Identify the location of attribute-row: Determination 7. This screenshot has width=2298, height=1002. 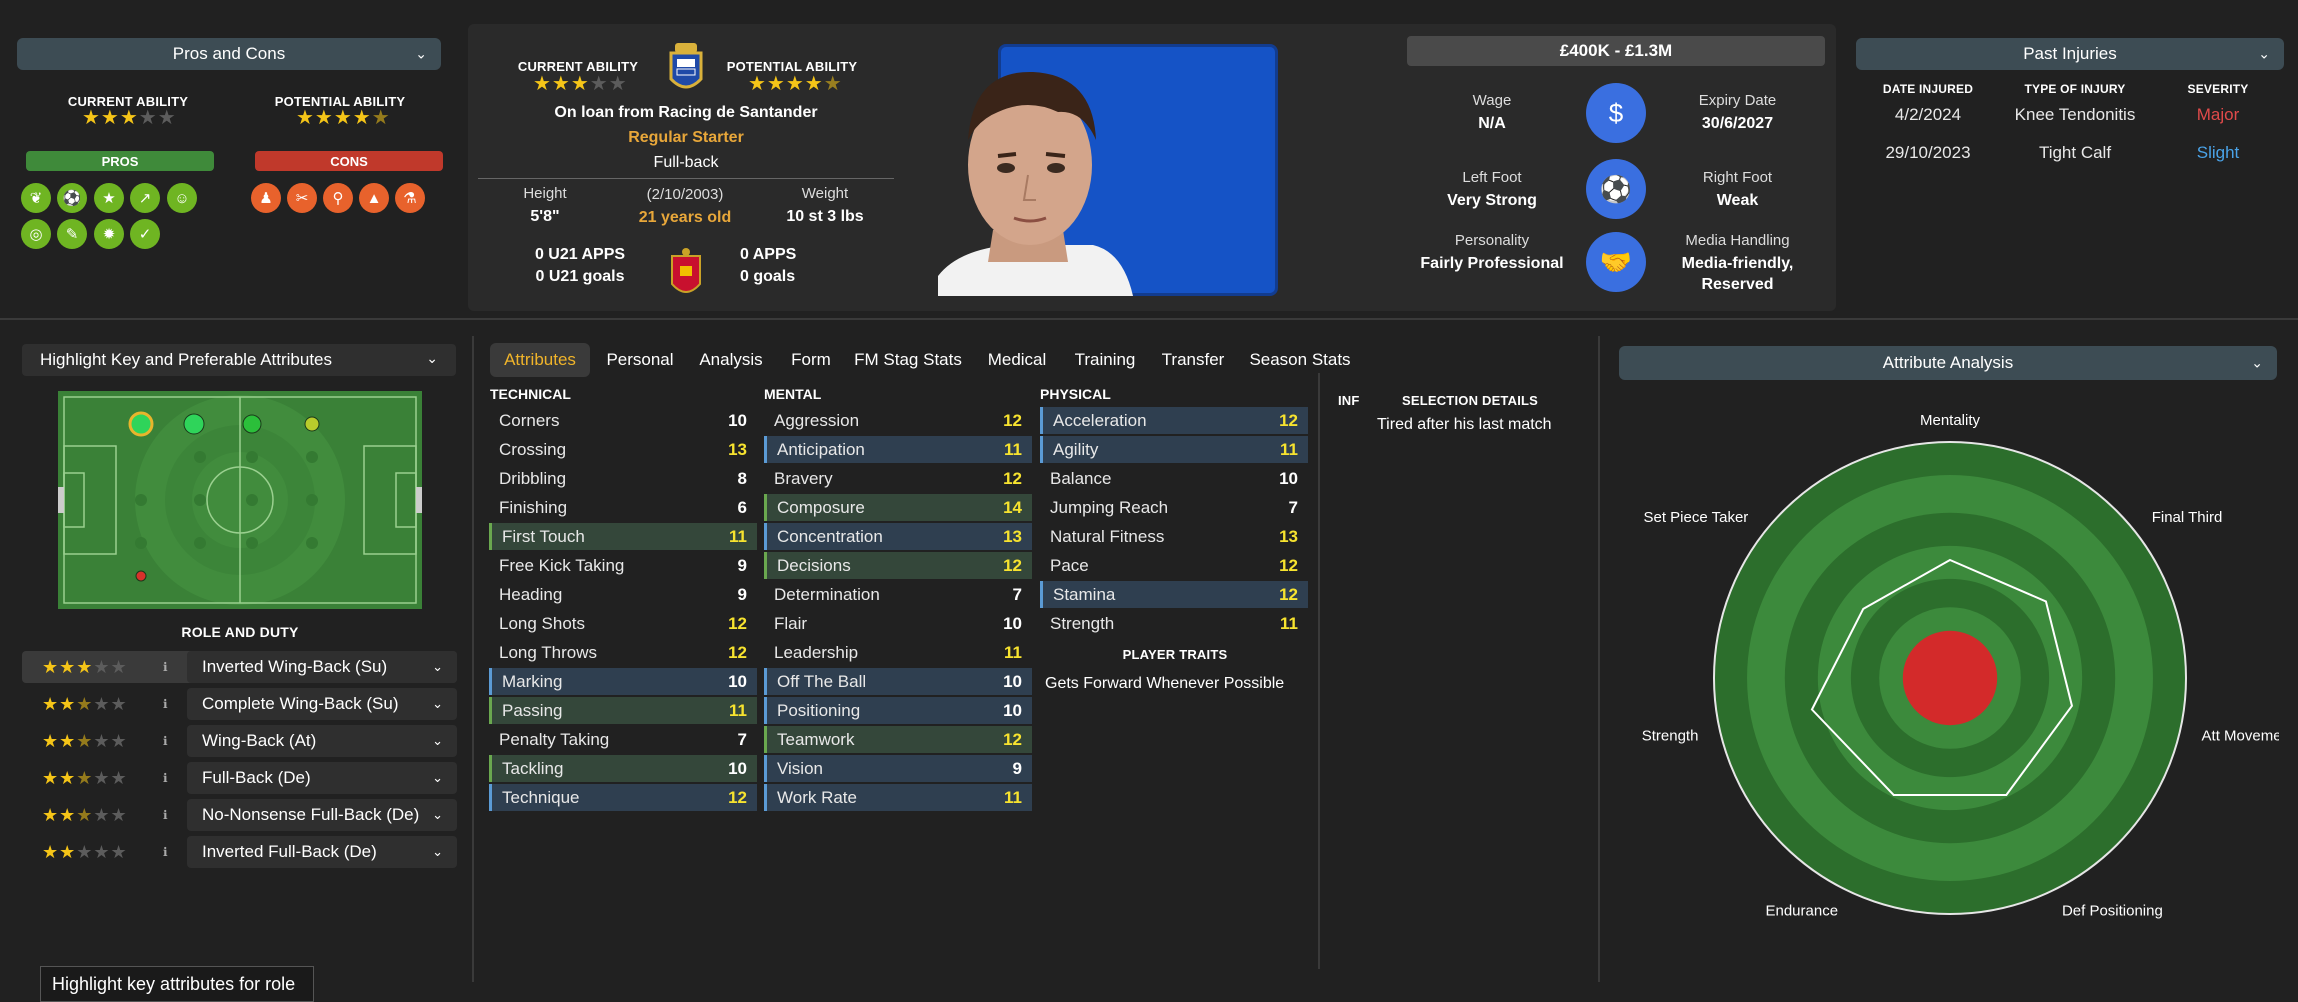
(898, 594).